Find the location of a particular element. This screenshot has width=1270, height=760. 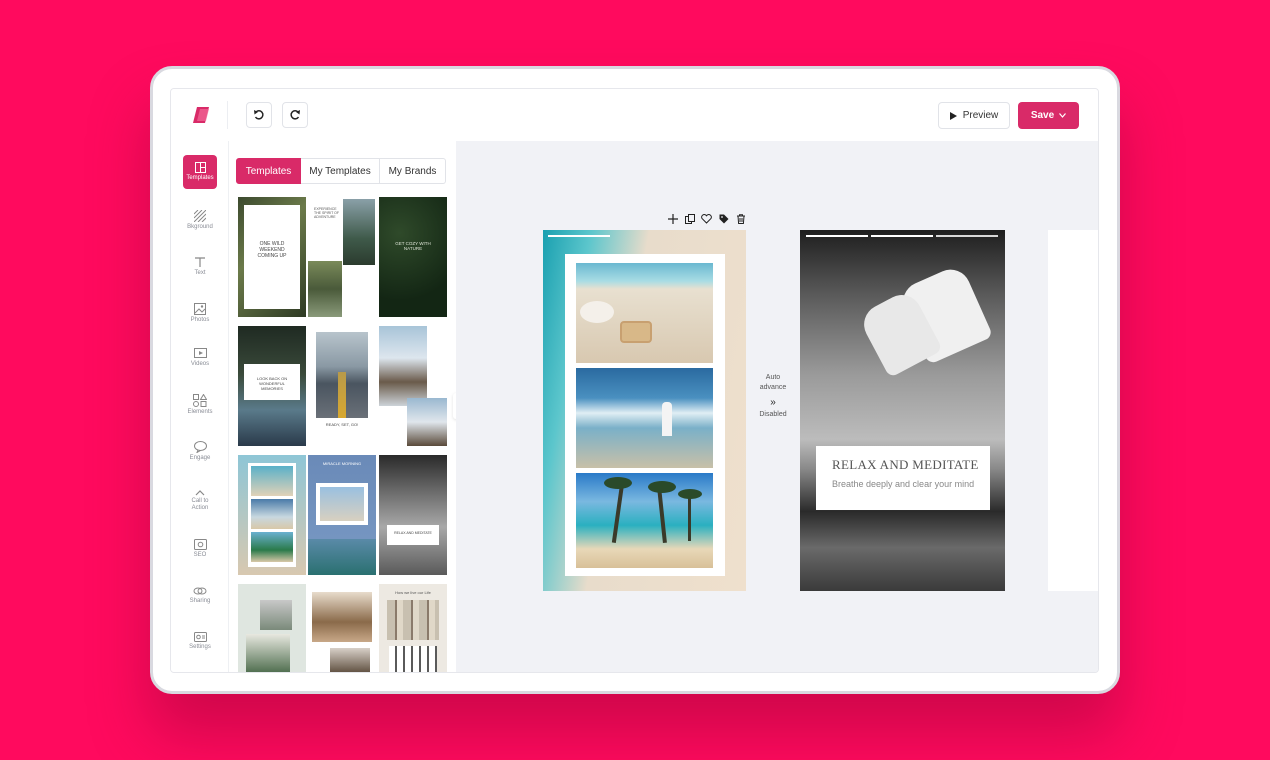

sandals is located at coordinates (636, 332).